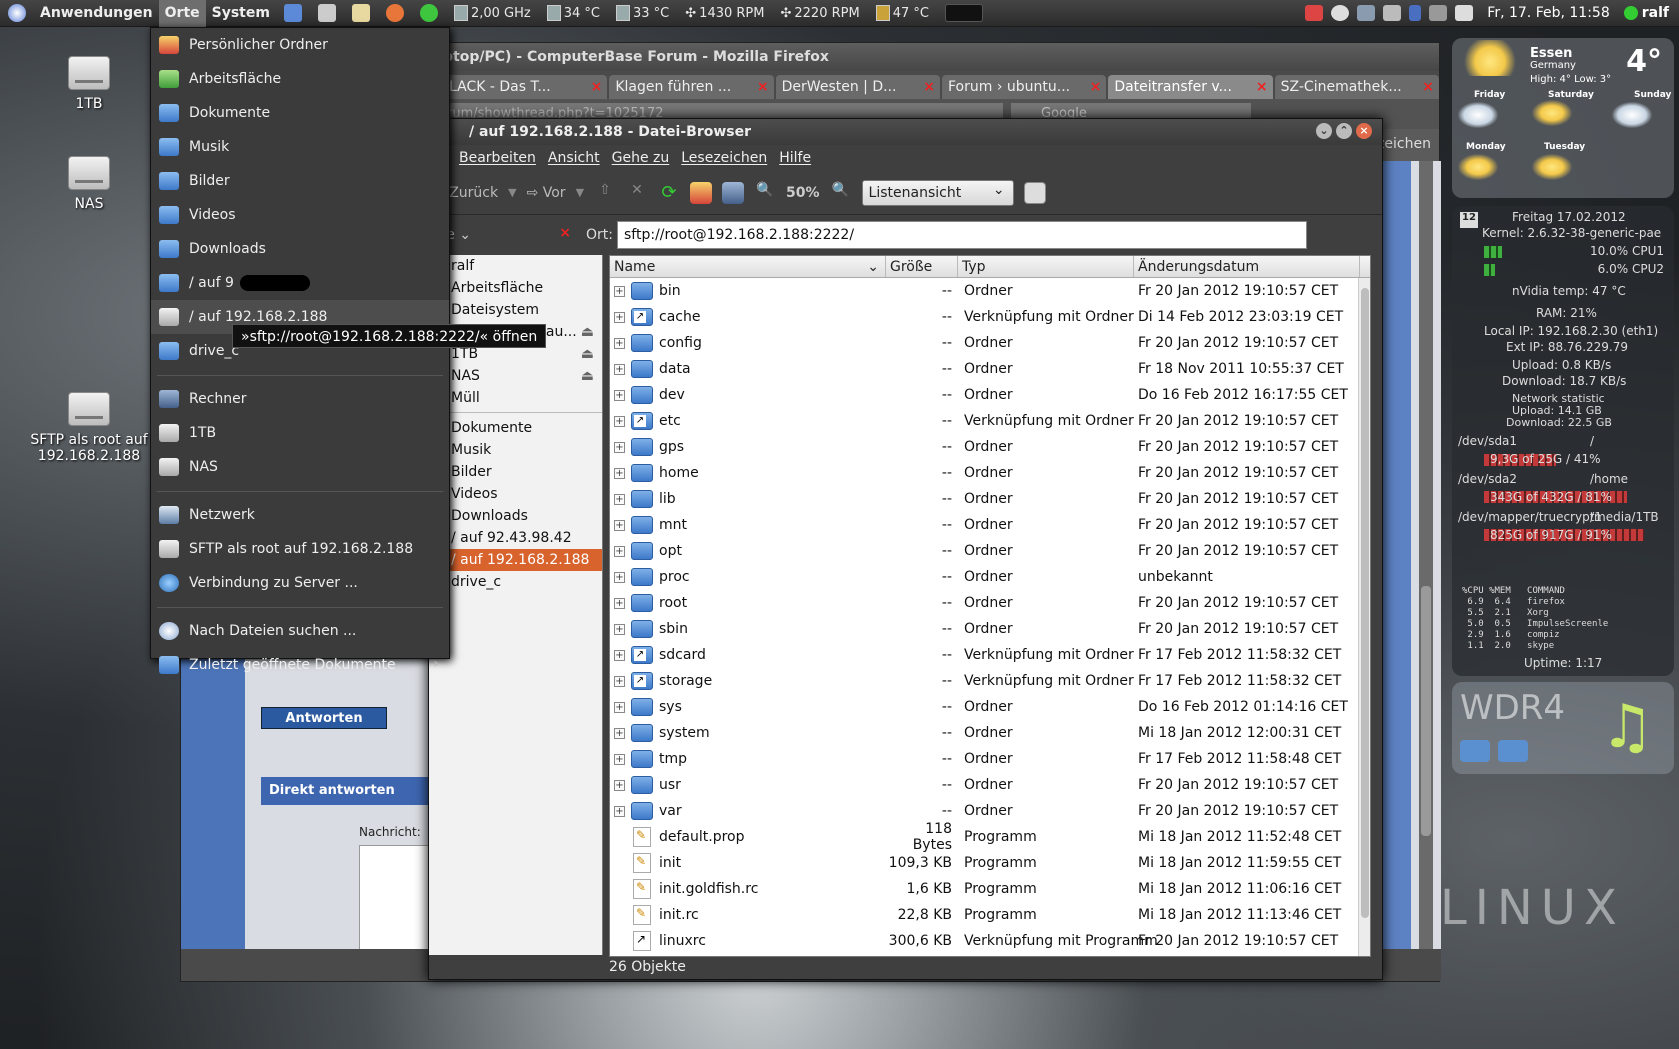 This screenshot has height=1049, width=1679. Describe the element at coordinates (515, 538) in the screenshot. I see `sidebar-item: / auf 92.43.98.42` at that location.